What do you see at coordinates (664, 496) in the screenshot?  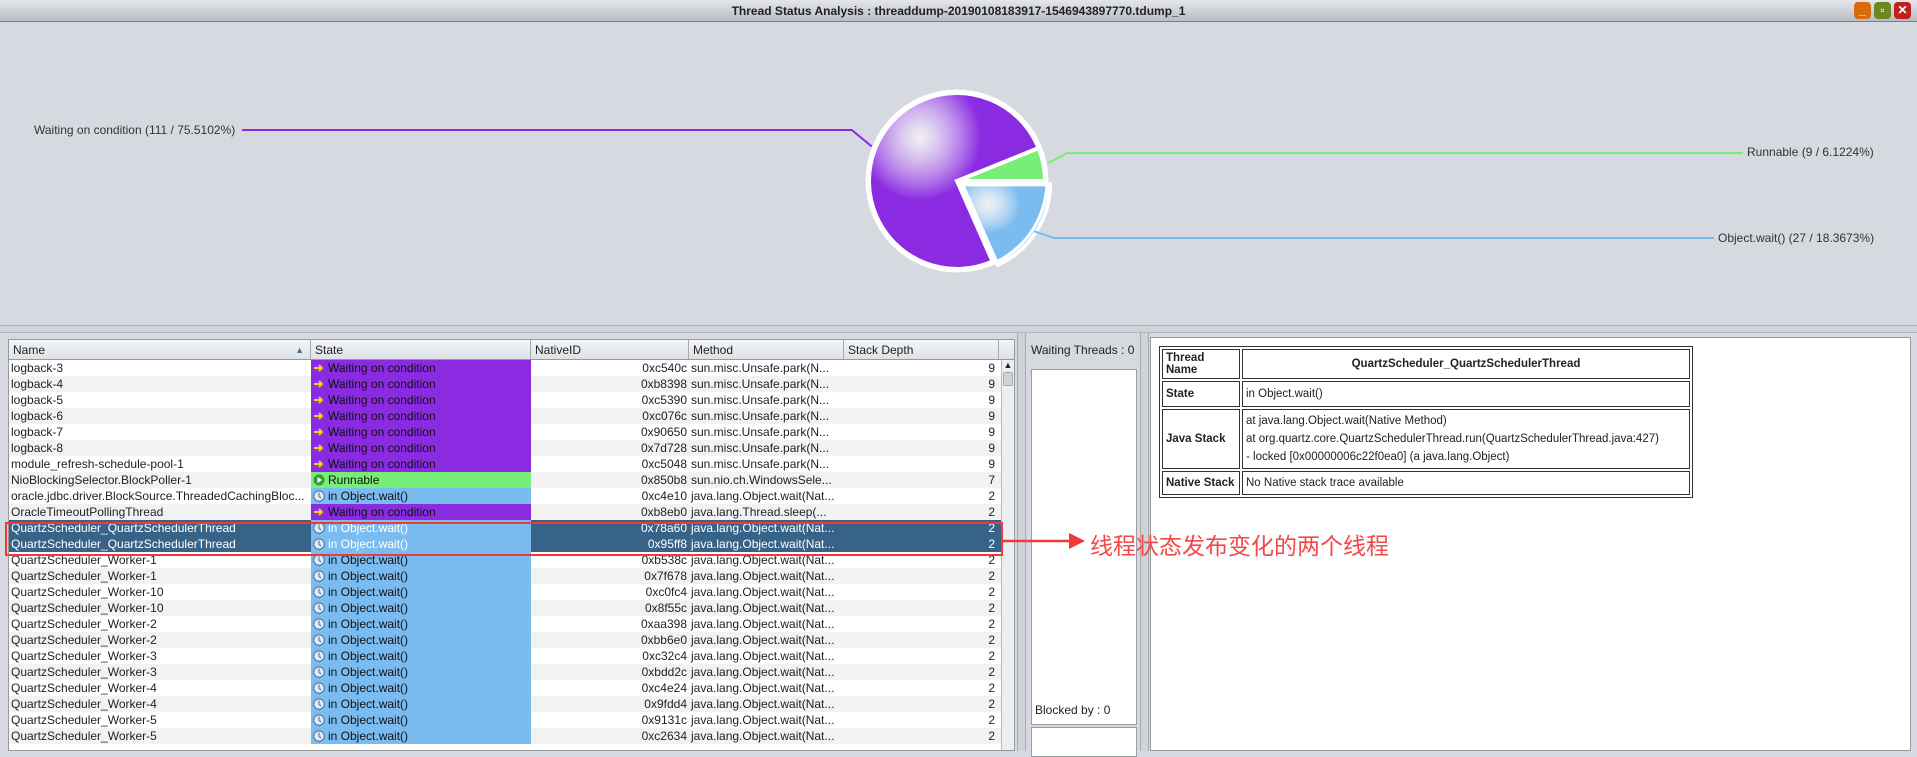 I see `cell-nativeid: 0xc4e10` at bounding box center [664, 496].